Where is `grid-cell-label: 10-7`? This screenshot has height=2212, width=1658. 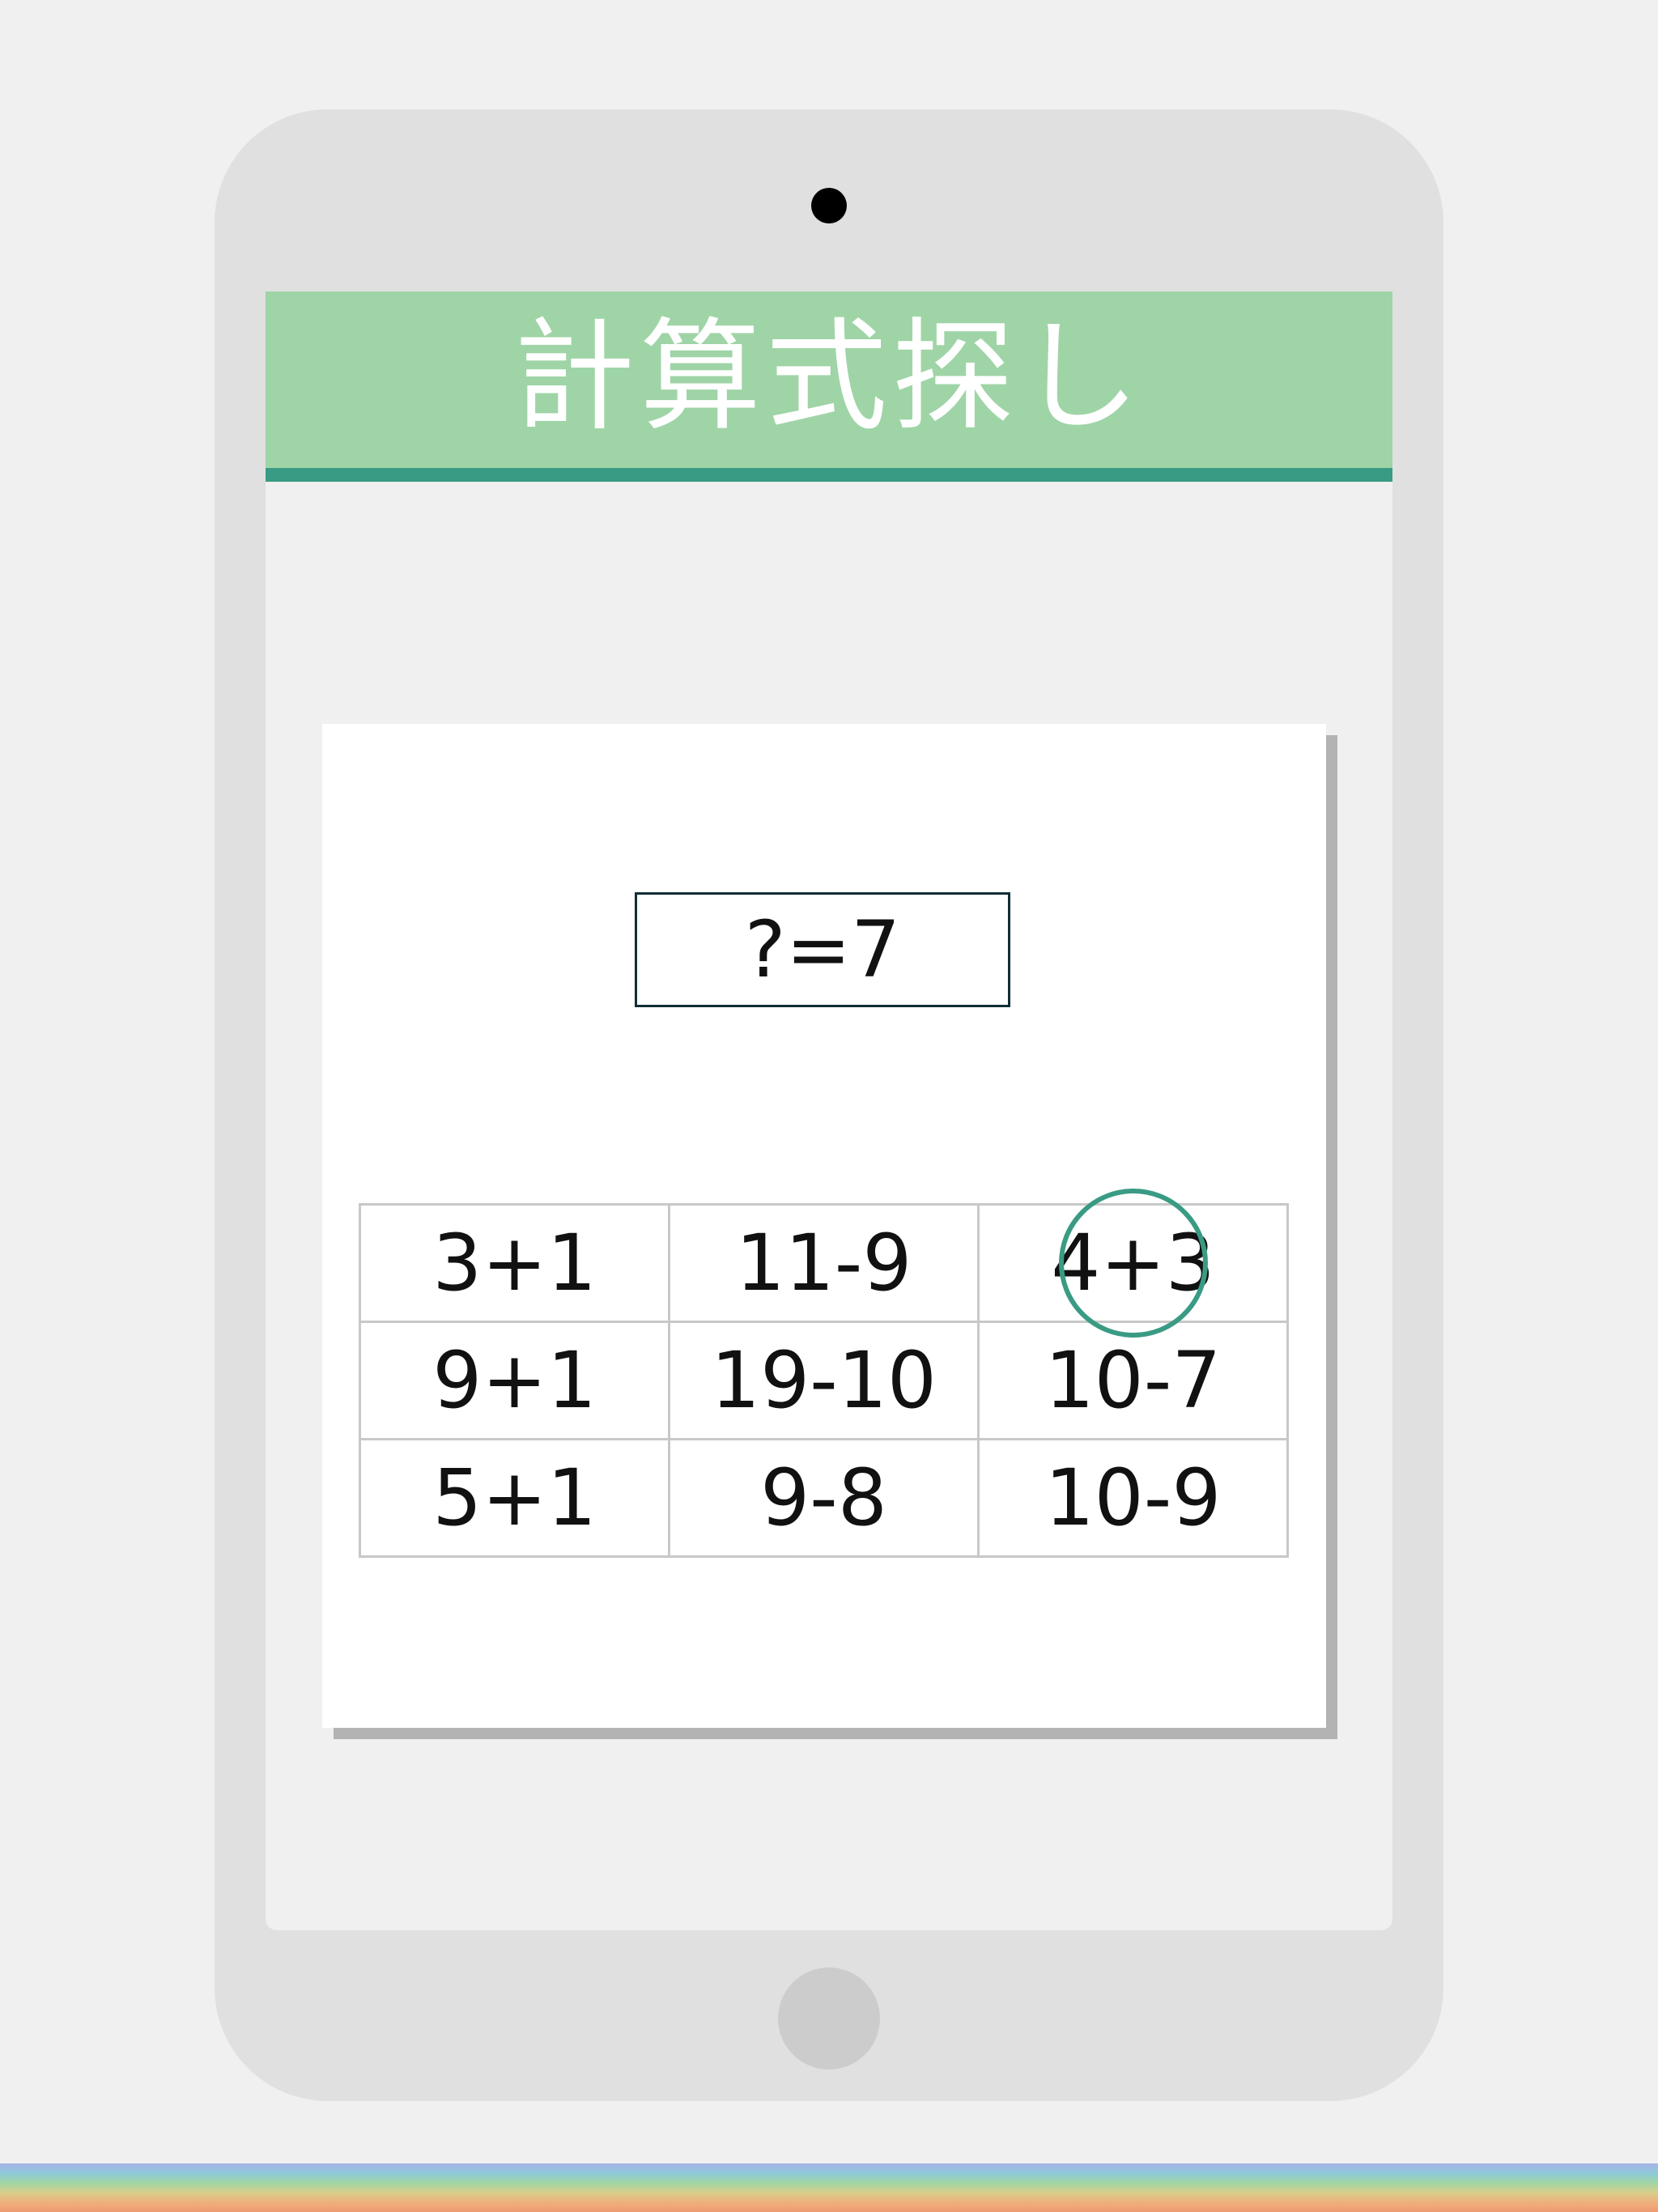 grid-cell-label: 10-7 is located at coordinates (1133, 1381).